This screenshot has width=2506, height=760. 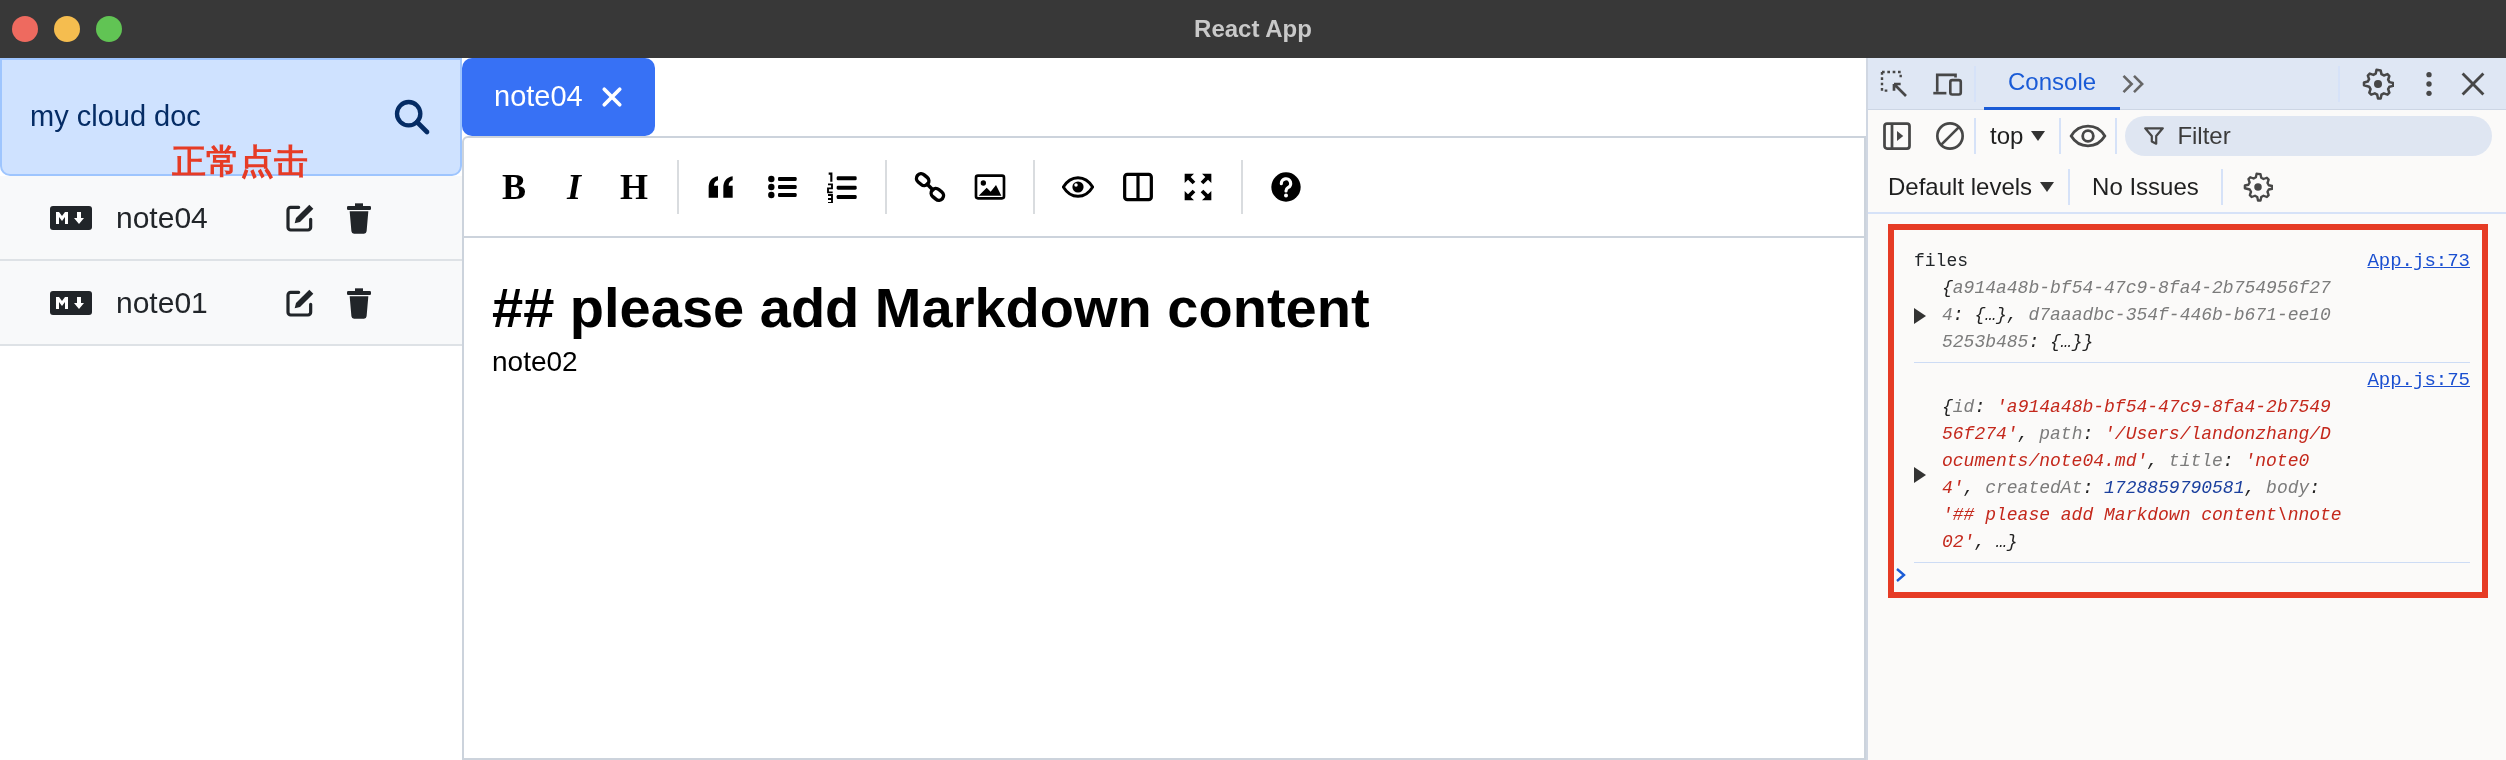 I want to click on source-link: App.js:73, so click(x=2418, y=261).